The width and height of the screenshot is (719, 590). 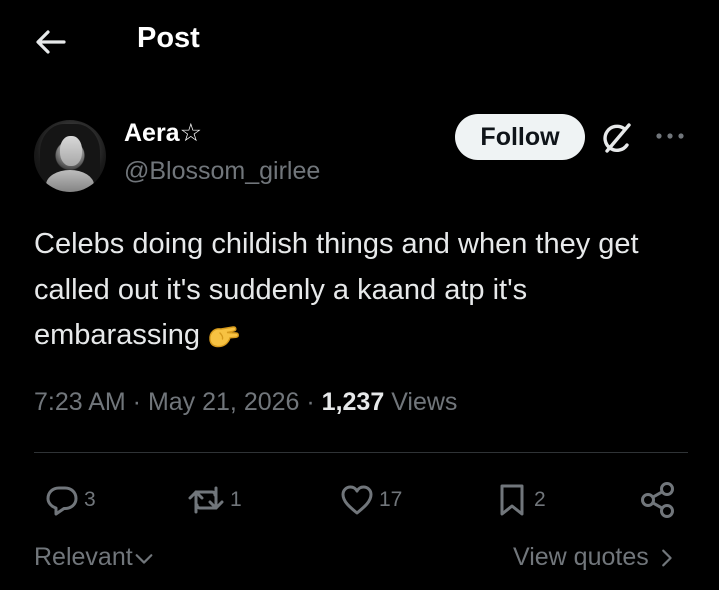 I want to click on author-handle: @Blossom_girlee, so click(x=222, y=171).